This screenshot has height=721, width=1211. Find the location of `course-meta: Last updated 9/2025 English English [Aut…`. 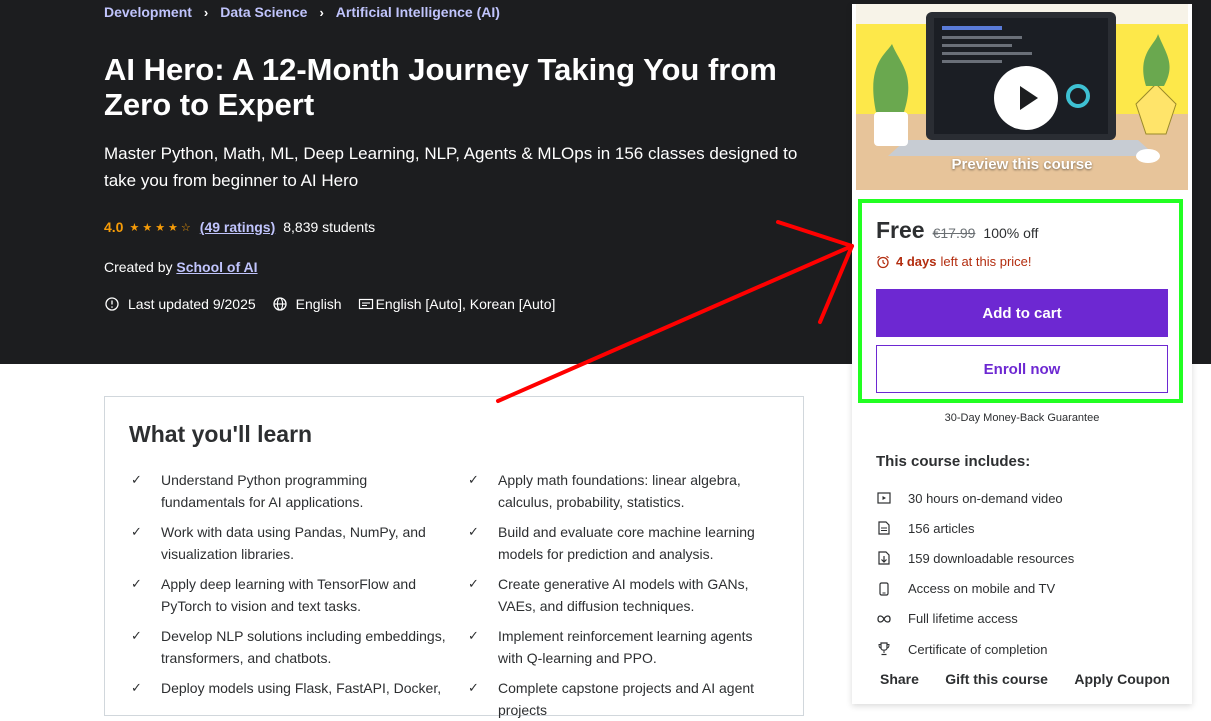

course-meta: Last updated 9/2025 English English [Aut… is located at coordinates (337, 304).